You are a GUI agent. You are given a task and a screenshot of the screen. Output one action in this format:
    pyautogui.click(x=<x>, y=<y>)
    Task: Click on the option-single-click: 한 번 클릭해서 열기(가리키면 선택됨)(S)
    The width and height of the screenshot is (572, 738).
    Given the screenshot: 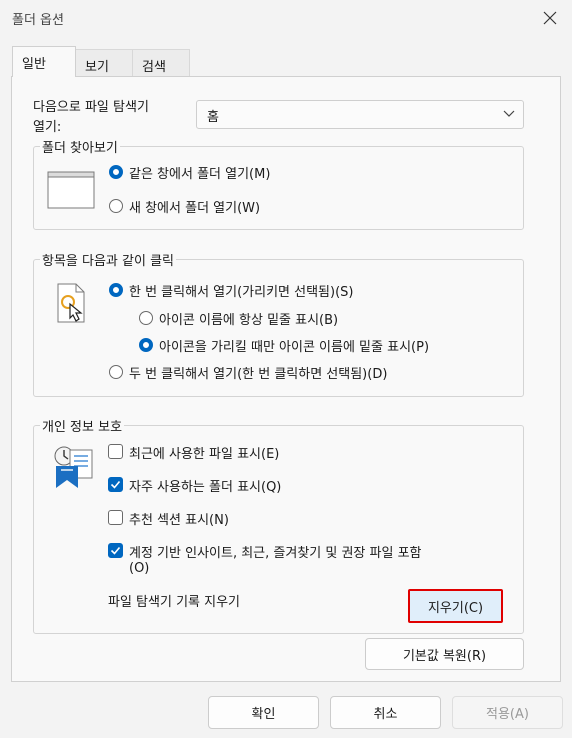 What is the action you would take?
    pyautogui.click(x=241, y=290)
    